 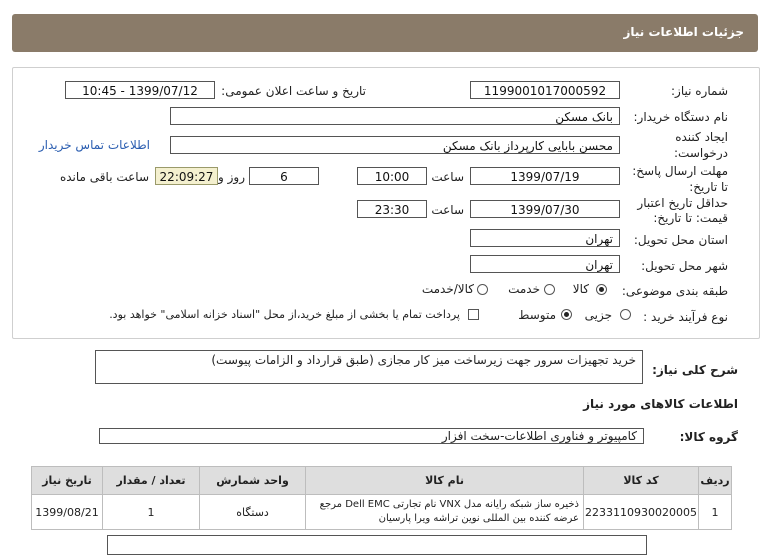 I want to click on province-field: تهران, so click(x=545, y=238).